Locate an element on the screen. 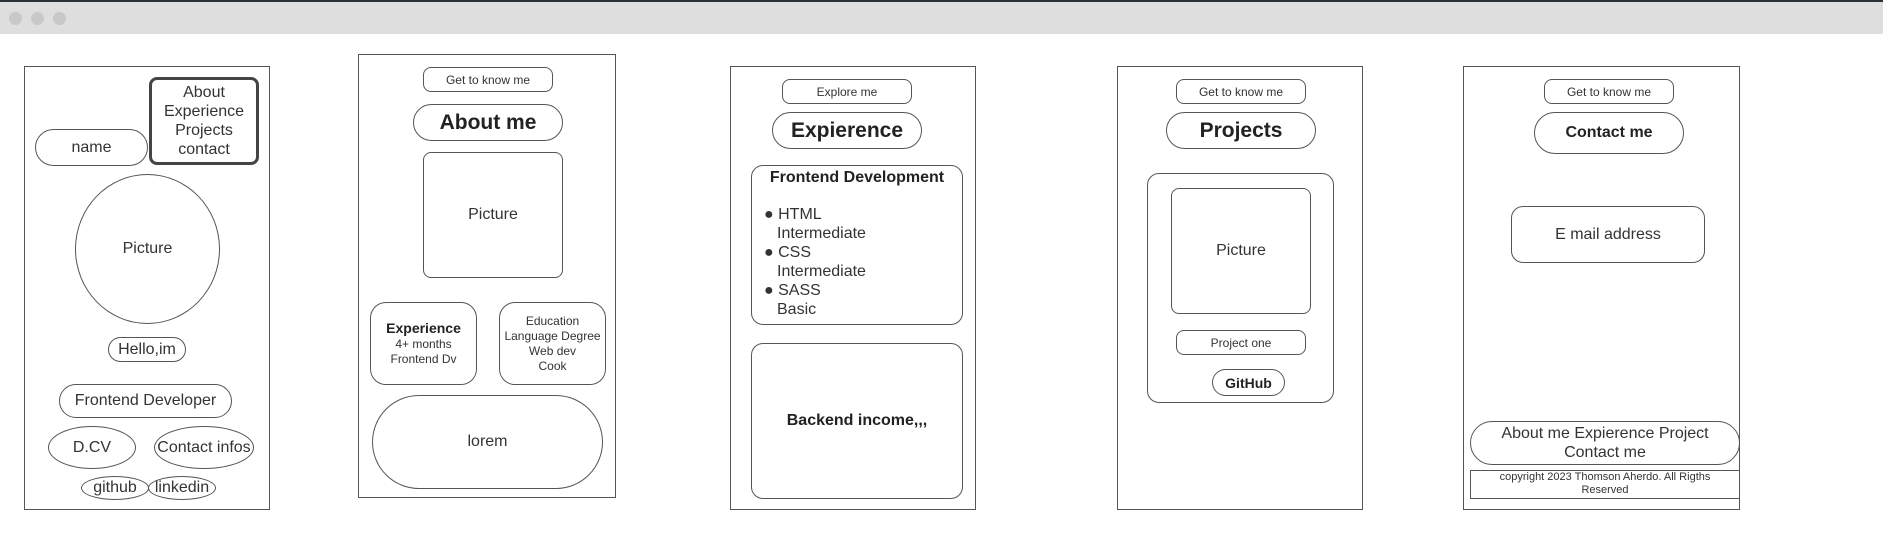 Image resolution: width=1883 pixels, height=544 pixels. email-field: E mail address is located at coordinates (1608, 234).